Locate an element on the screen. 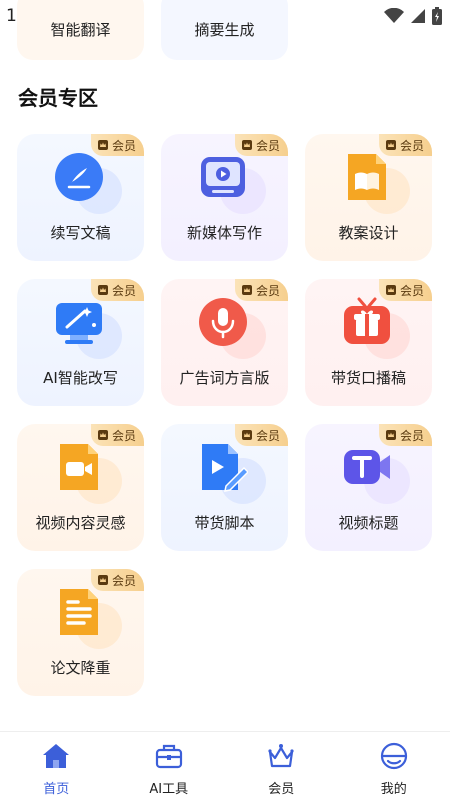 This screenshot has width=450, height=800. tool-card-live-script: 会员 带货口播稿 is located at coordinates (368, 342).